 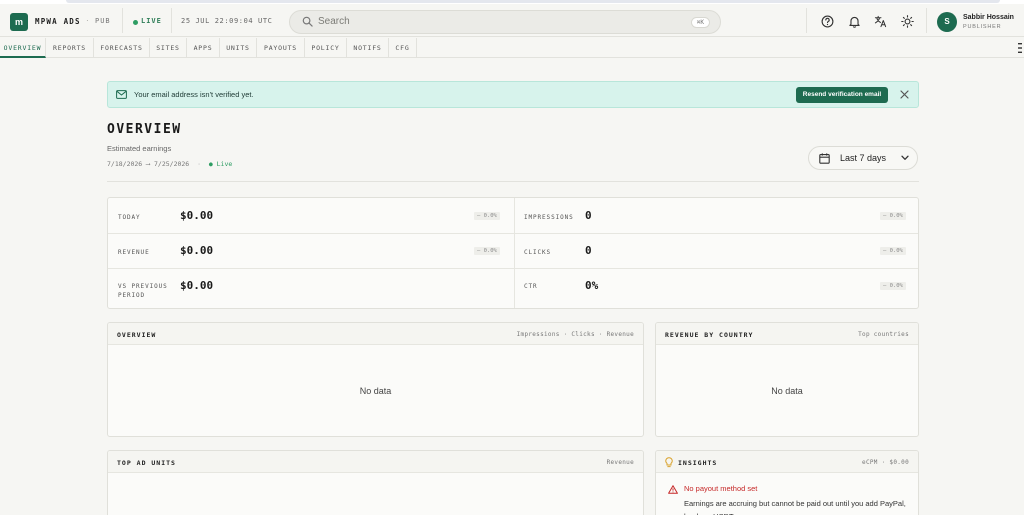 I want to click on top-strip-bar, so click(x=533, y=1).